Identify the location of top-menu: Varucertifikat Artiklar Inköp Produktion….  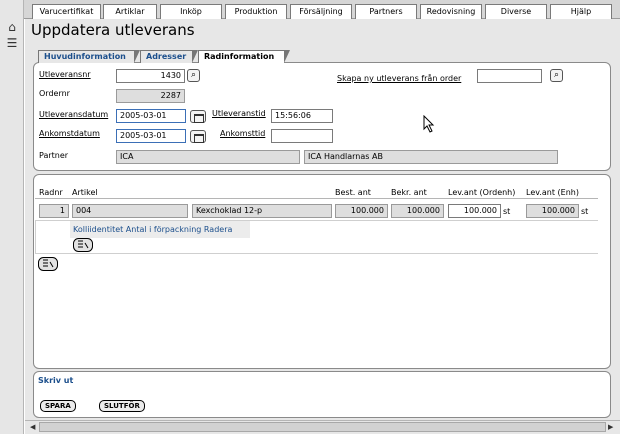
(322, 9).